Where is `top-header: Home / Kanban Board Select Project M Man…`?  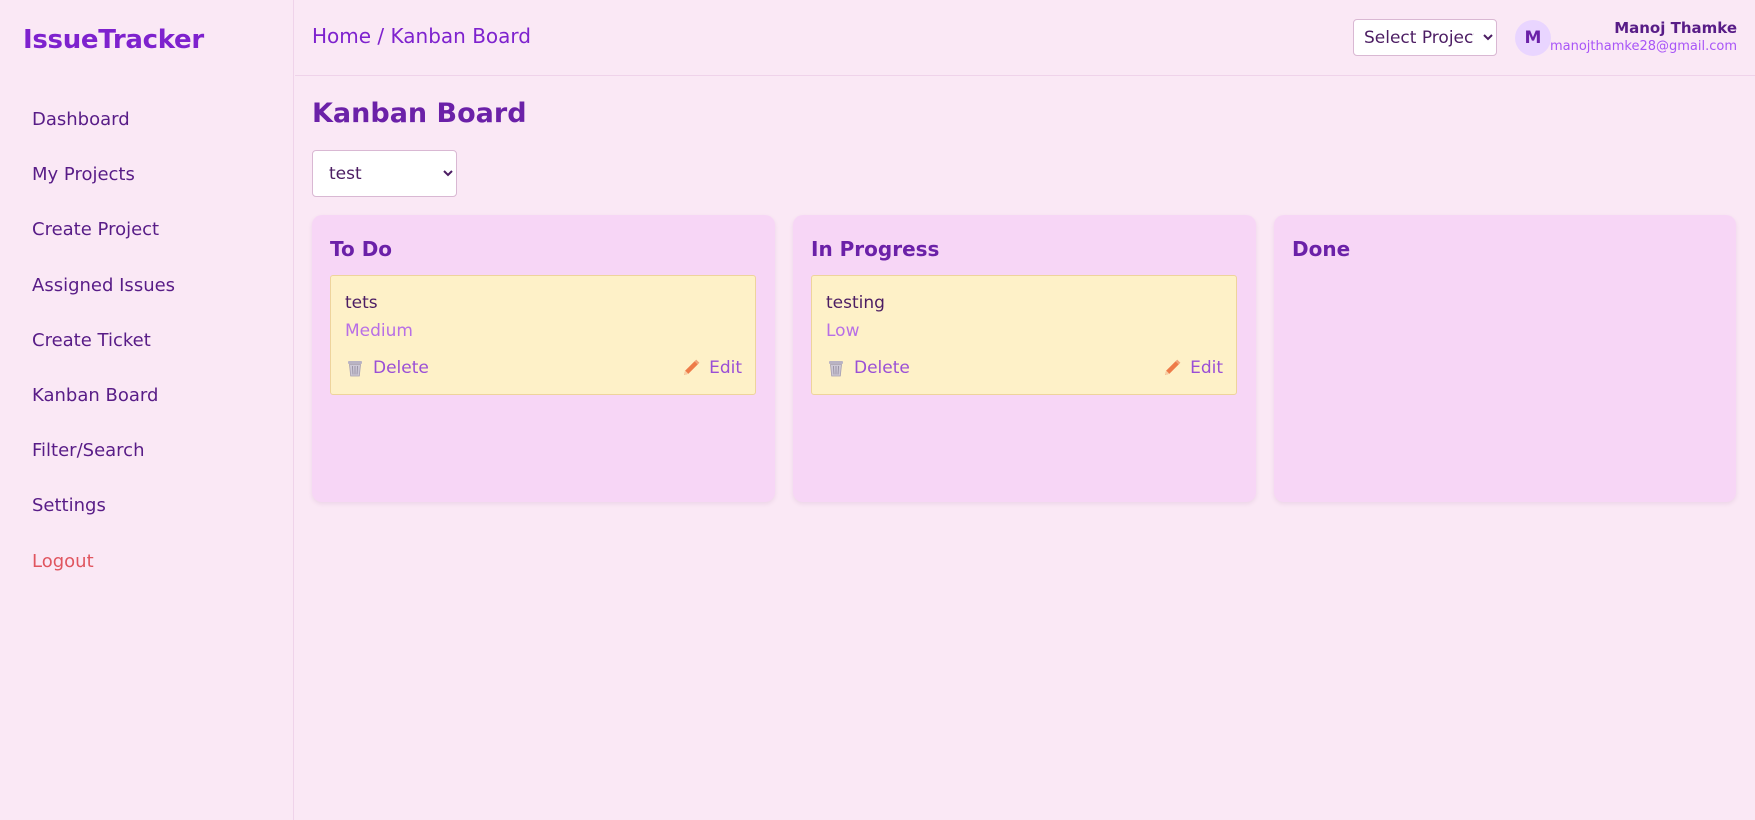
top-header: Home / Kanban Board Select Project M Man… is located at coordinates (1025, 38).